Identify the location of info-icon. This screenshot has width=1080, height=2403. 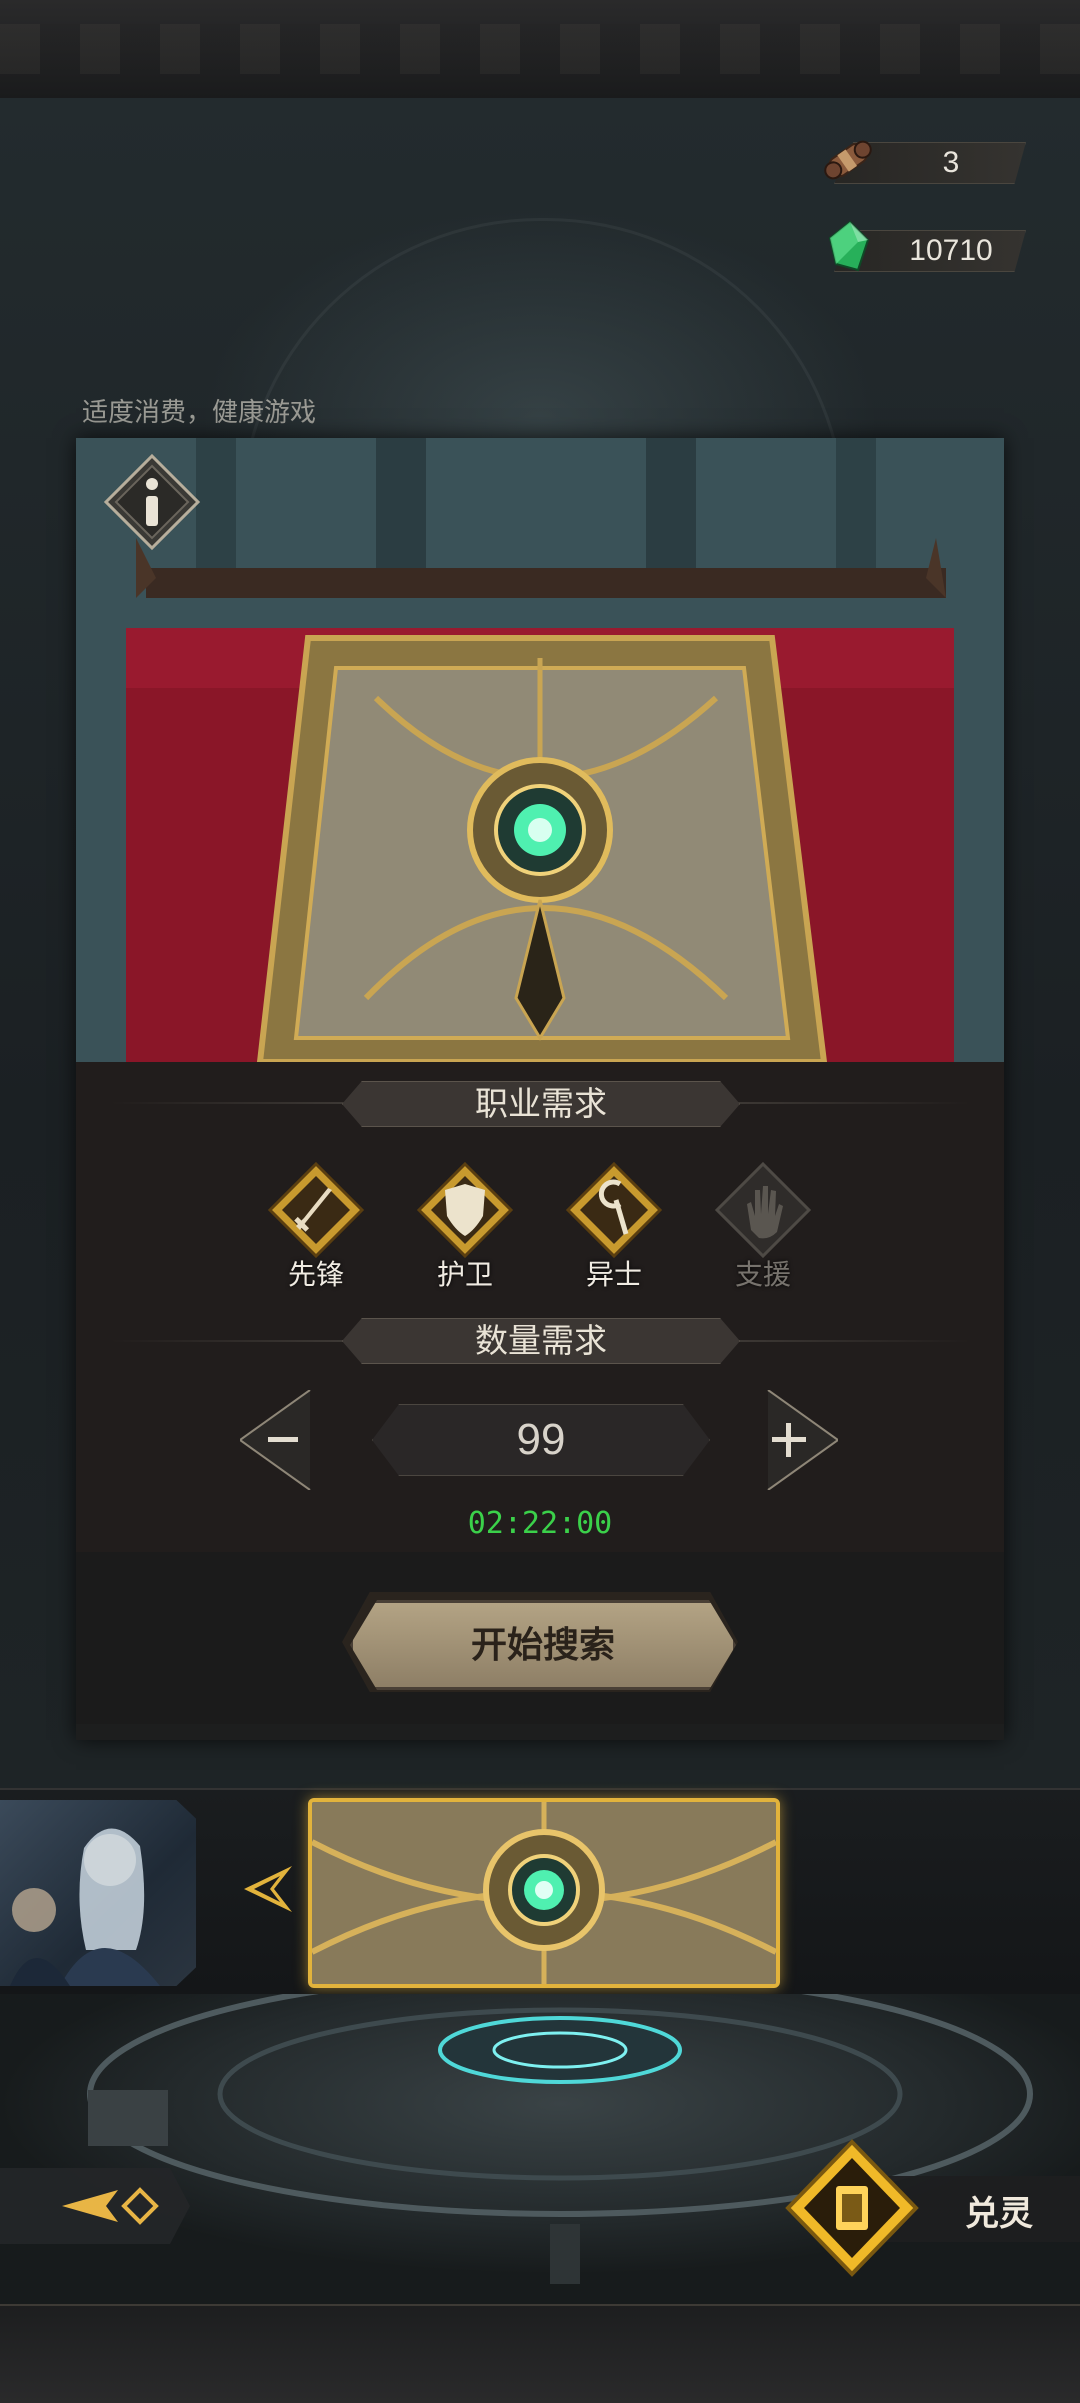
(152, 502).